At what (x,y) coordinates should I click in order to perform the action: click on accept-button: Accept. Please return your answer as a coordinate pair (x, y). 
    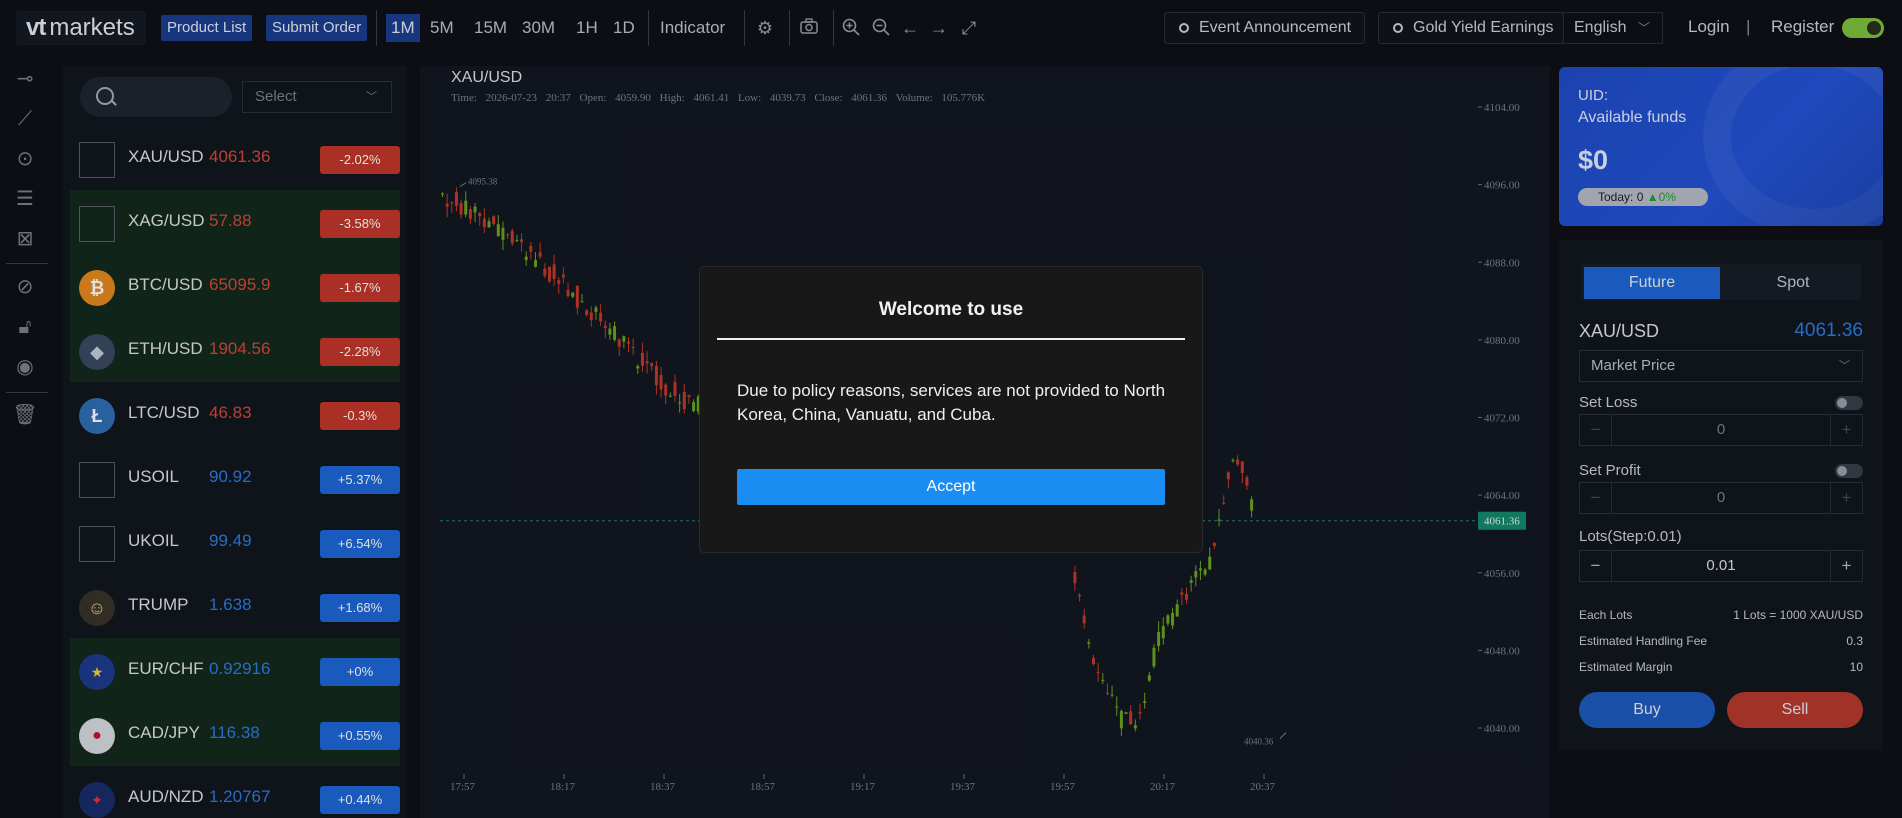
    Looking at the image, I should click on (951, 487).